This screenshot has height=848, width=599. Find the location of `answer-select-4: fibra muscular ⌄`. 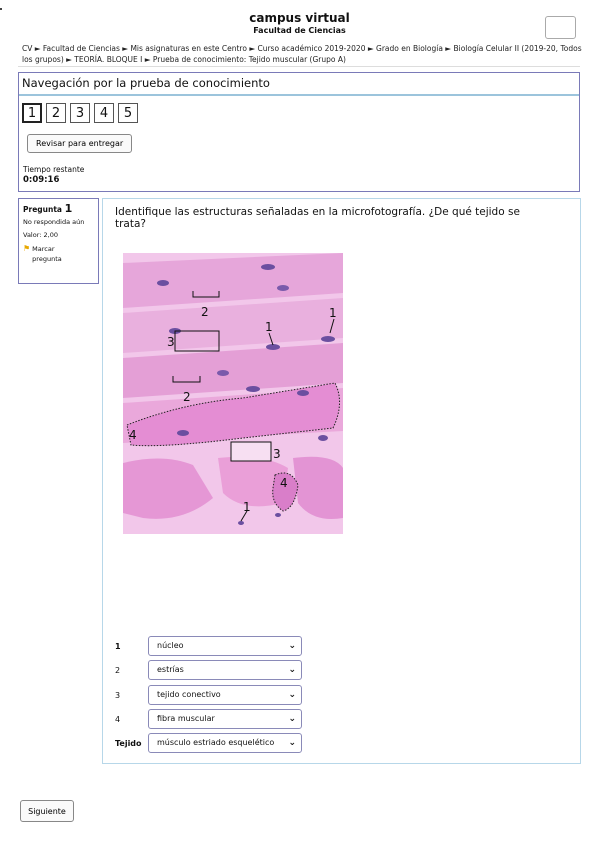

answer-select-4: fibra muscular ⌄ is located at coordinates (225, 719).